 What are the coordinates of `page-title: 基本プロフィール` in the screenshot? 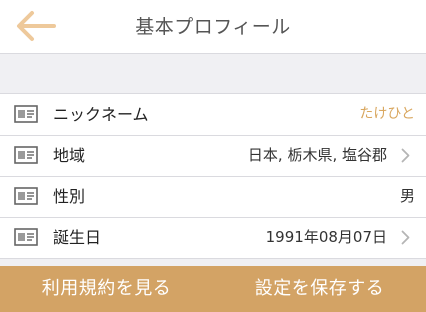 It's located at (213, 27).